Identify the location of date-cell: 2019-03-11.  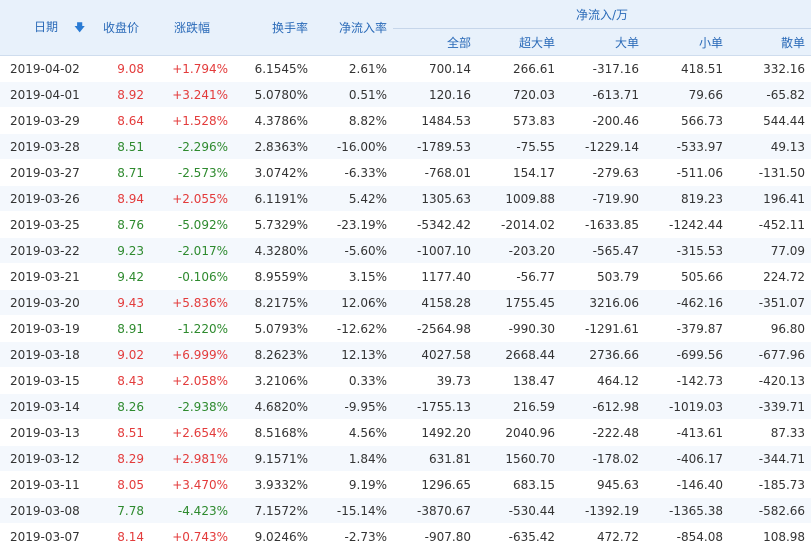
(46, 484).